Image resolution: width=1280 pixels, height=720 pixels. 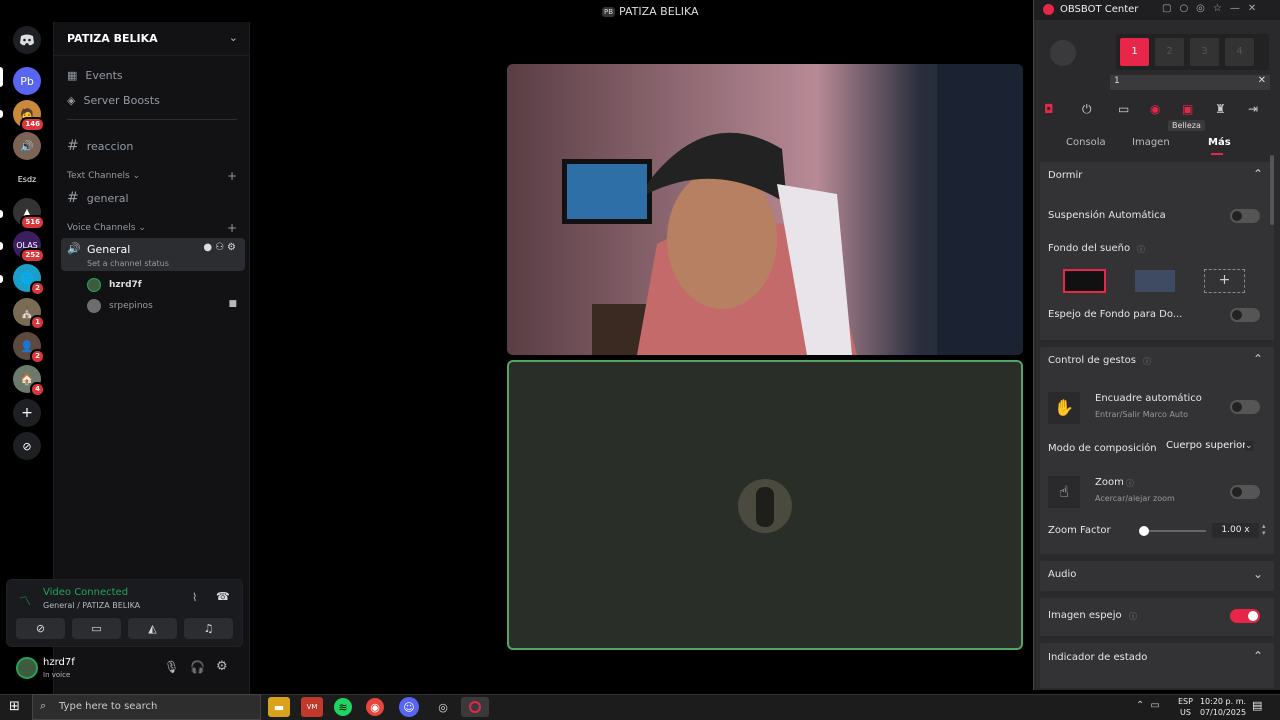 What do you see at coordinates (1172, 531) in the screenshot?
I see `zoom-slider` at bounding box center [1172, 531].